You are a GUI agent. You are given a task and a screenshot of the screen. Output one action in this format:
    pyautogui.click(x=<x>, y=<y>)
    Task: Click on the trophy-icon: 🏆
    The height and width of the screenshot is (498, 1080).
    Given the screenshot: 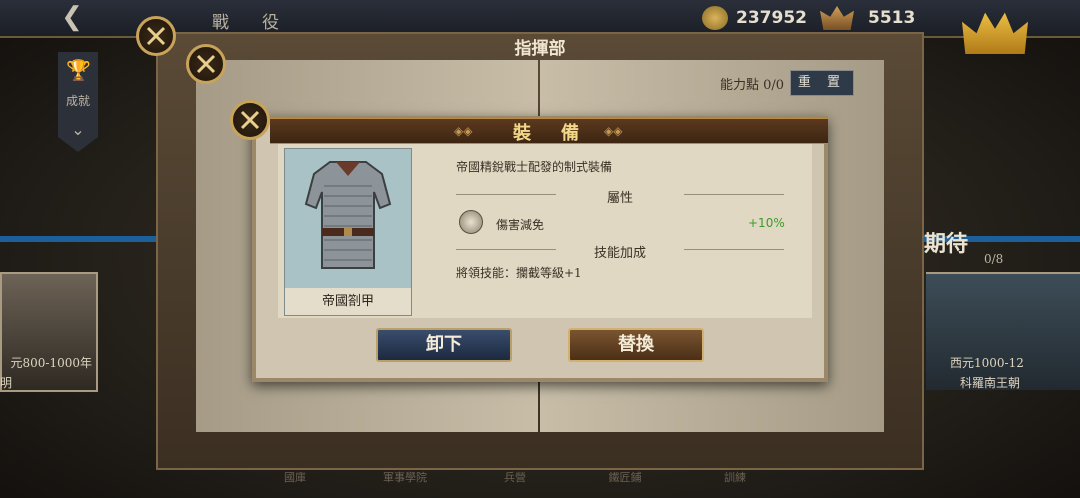 What is the action you would take?
    pyautogui.click(x=78, y=70)
    